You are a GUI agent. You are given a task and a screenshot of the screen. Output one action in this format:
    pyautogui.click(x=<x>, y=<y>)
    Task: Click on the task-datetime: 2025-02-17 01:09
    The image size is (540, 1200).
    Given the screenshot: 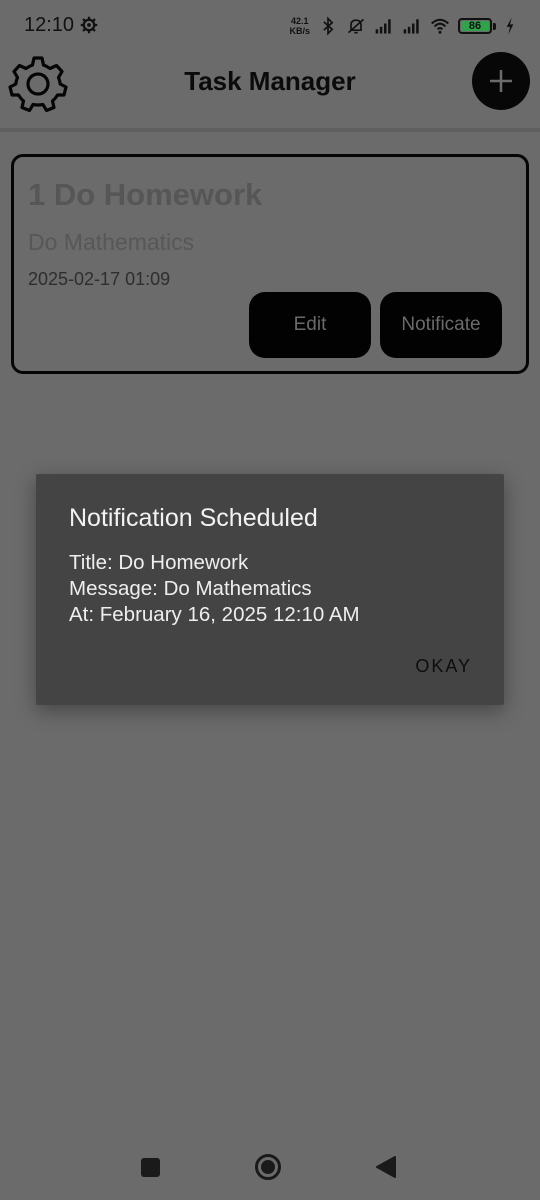 What is the action you would take?
    pyautogui.click(x=99, y=279)
    